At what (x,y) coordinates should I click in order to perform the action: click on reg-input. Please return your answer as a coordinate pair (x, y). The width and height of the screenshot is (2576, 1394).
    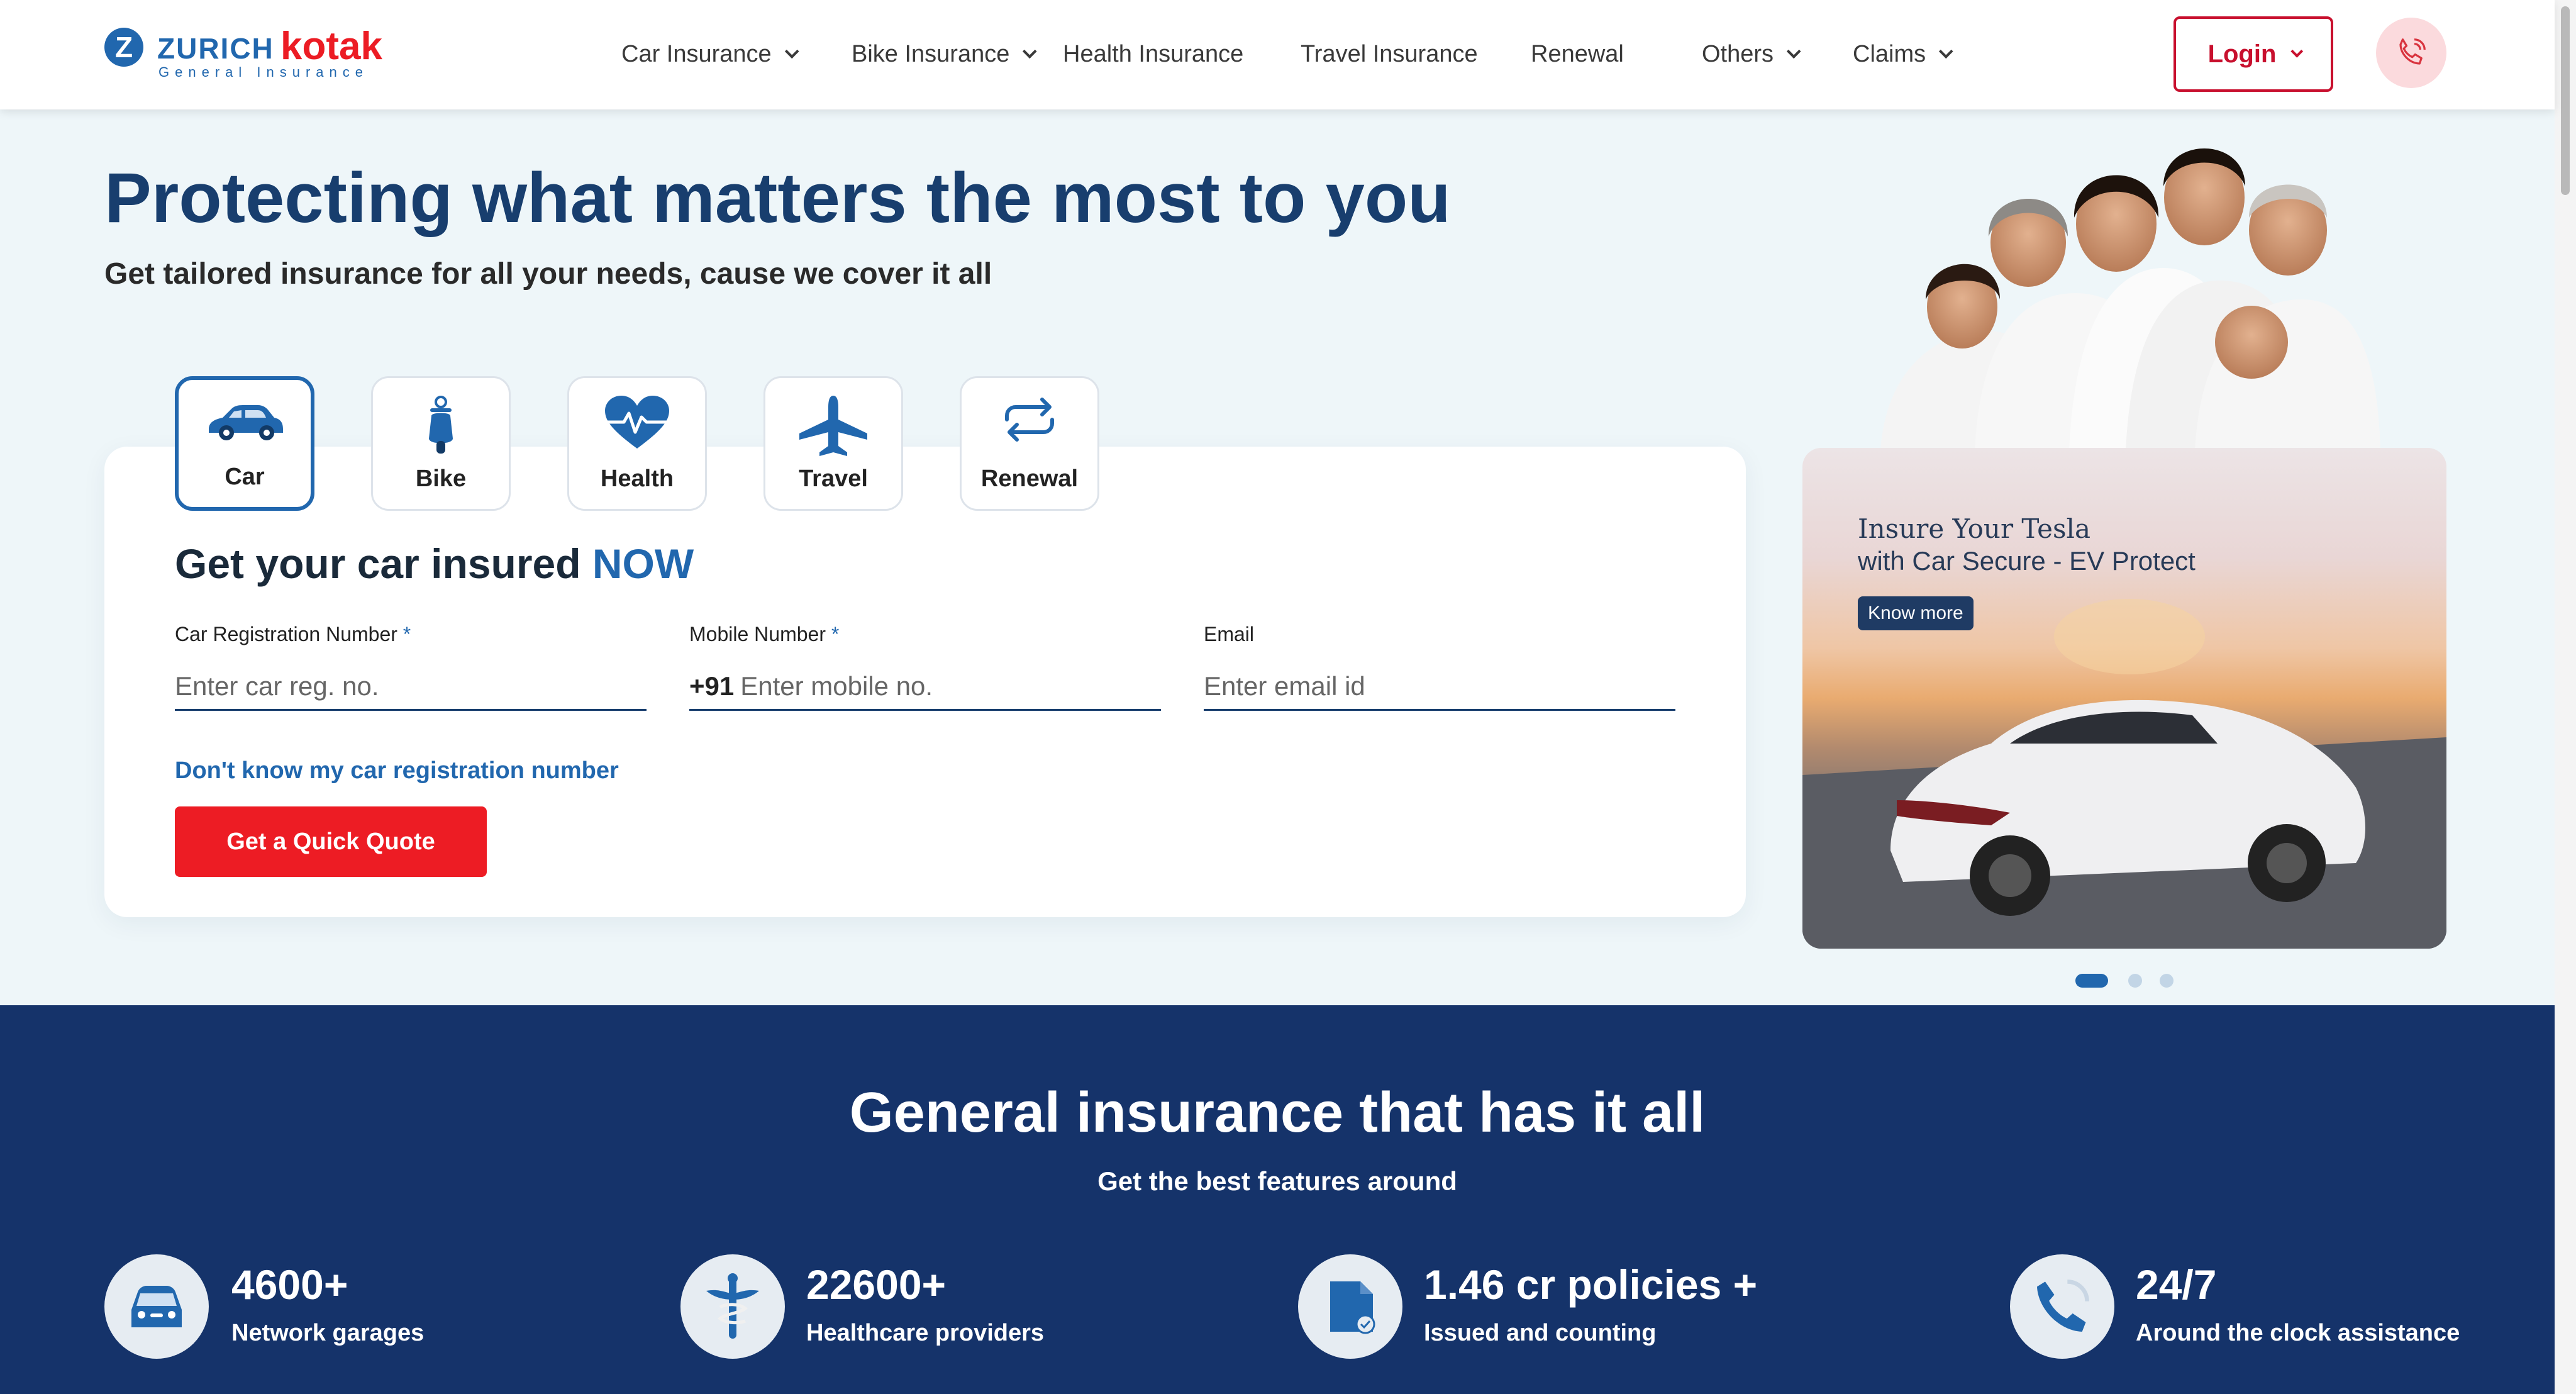
    Looking at the image, I should click on (411, 686).